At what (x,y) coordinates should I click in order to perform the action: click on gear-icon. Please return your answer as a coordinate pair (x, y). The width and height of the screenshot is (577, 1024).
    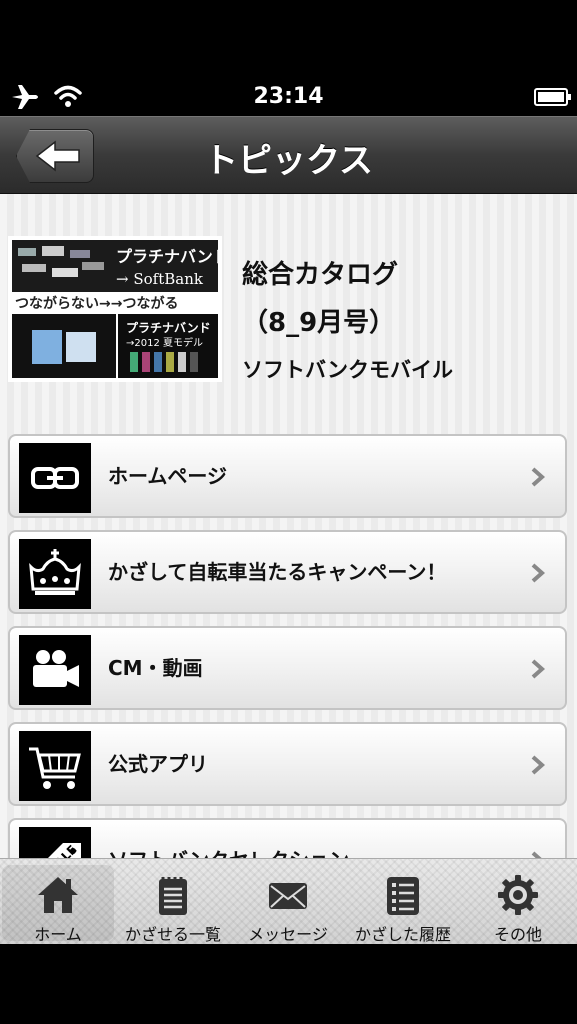
    Looking at the image, I should click on (518, 895).